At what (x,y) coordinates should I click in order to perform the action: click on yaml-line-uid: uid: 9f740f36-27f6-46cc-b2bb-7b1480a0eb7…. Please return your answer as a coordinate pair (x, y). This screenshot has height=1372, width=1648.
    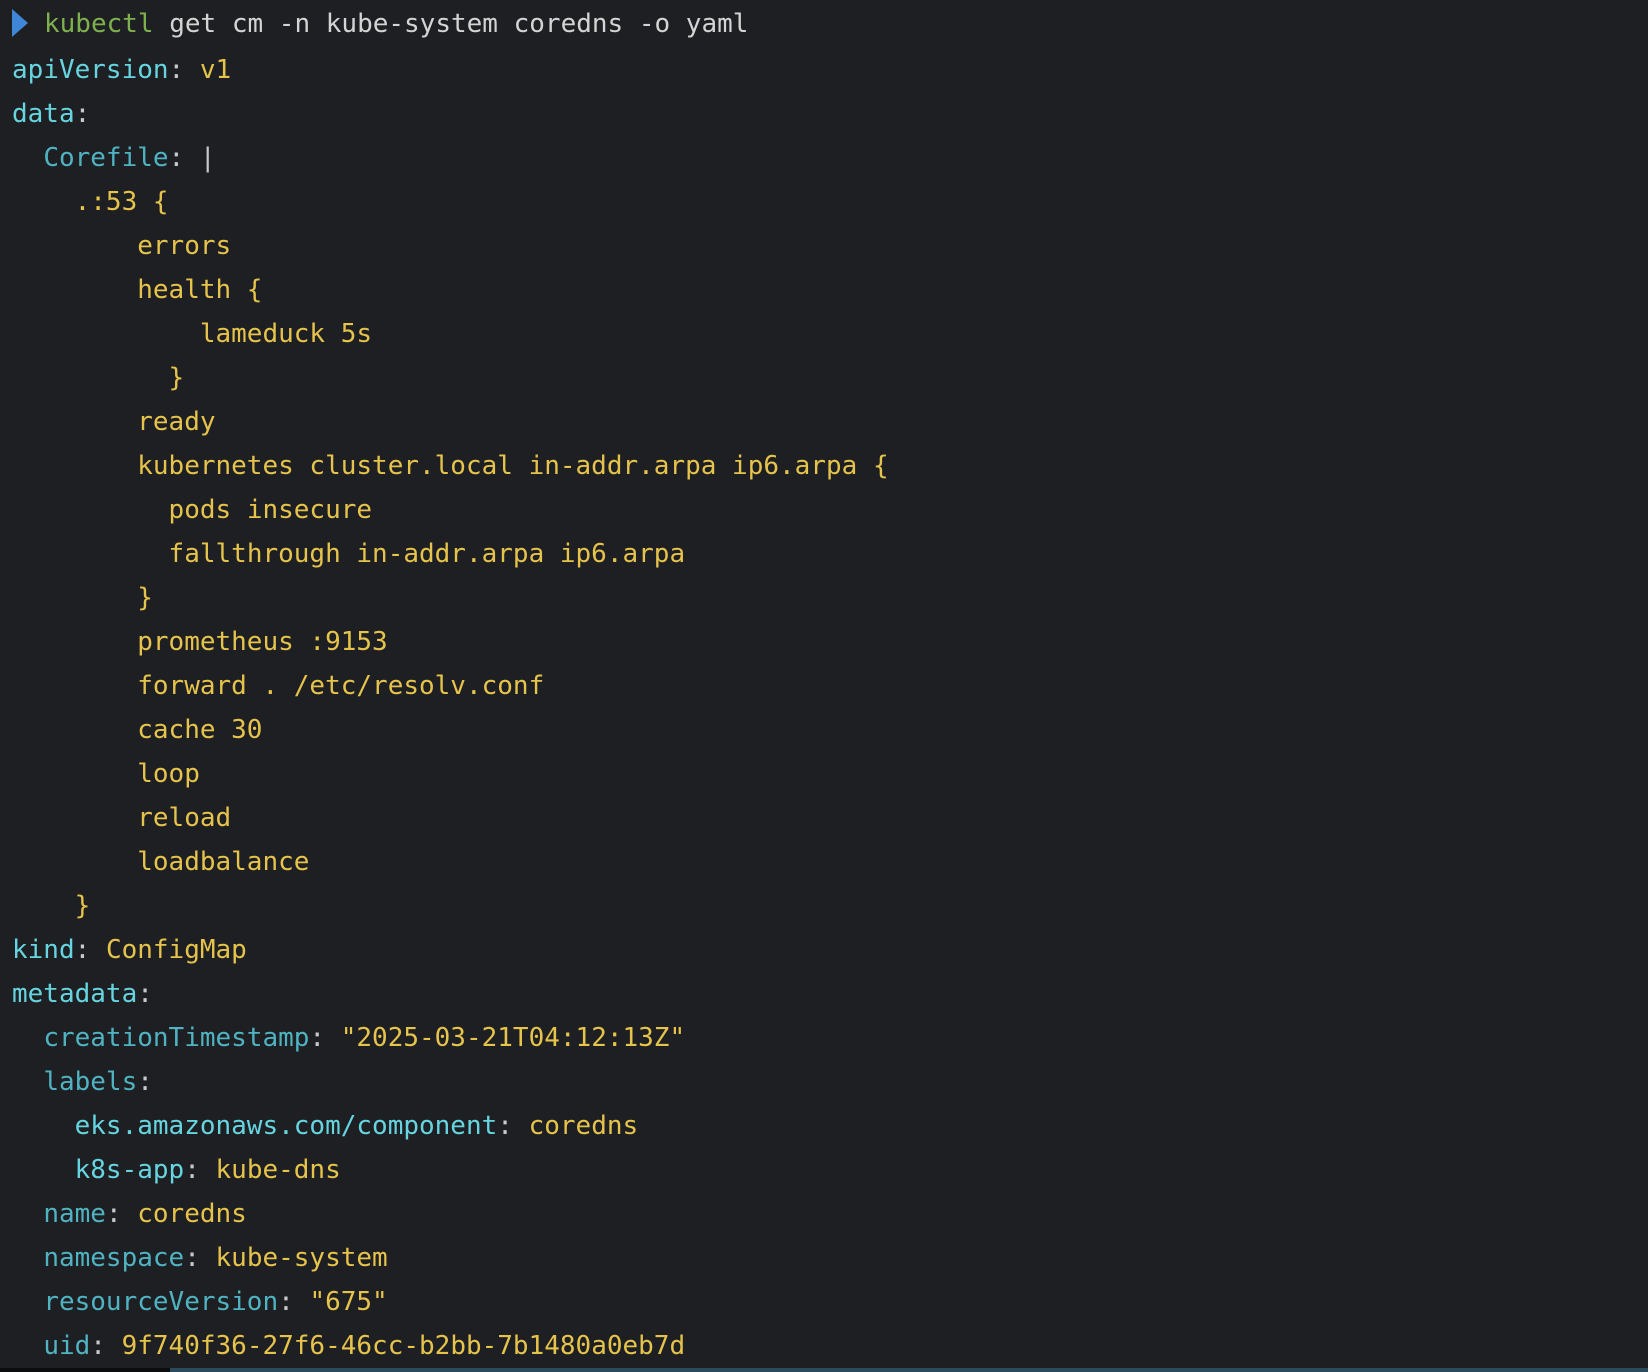
    Looking at the image, I should click on (364, 1346).